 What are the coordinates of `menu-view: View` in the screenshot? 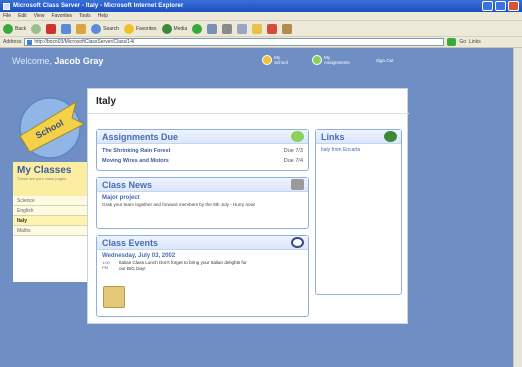 It's located at (39, 16).